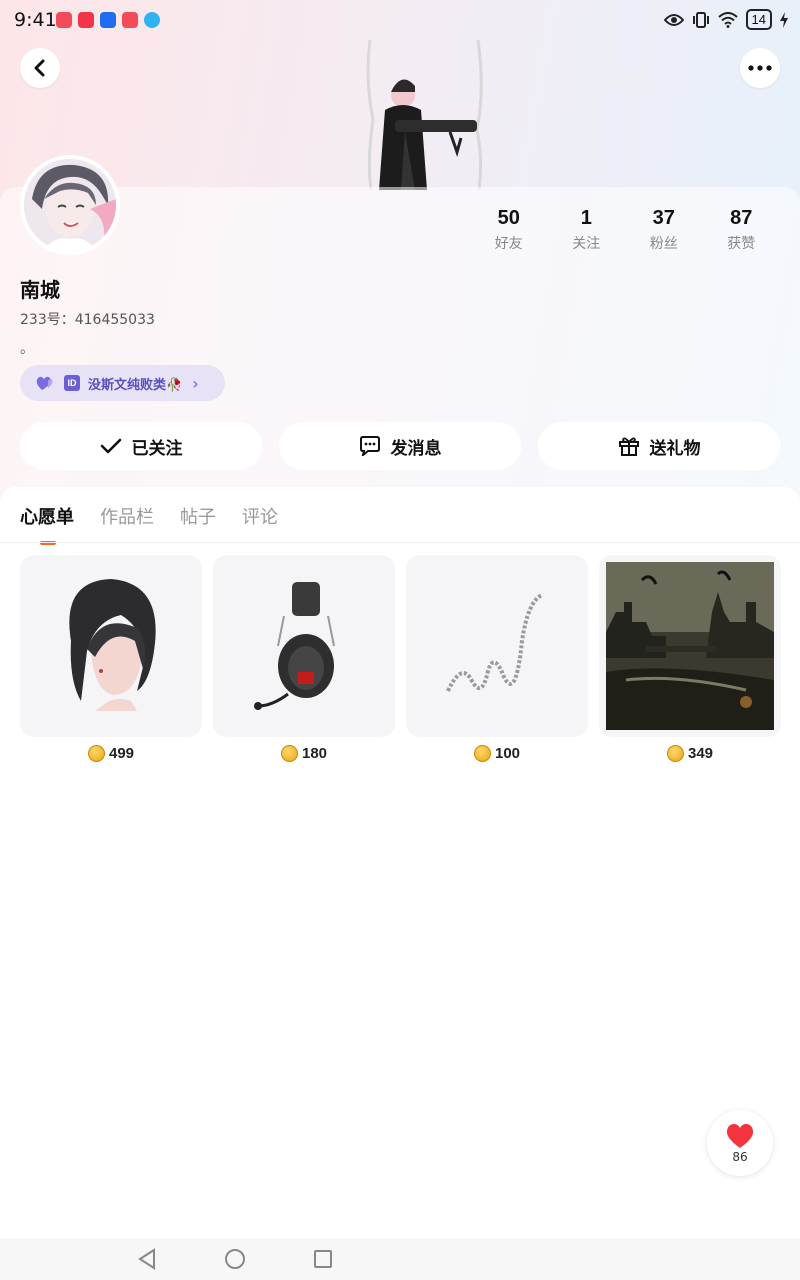 This screenshot has height=1280, width=800. I want to click on back-button, so click(40, 68).